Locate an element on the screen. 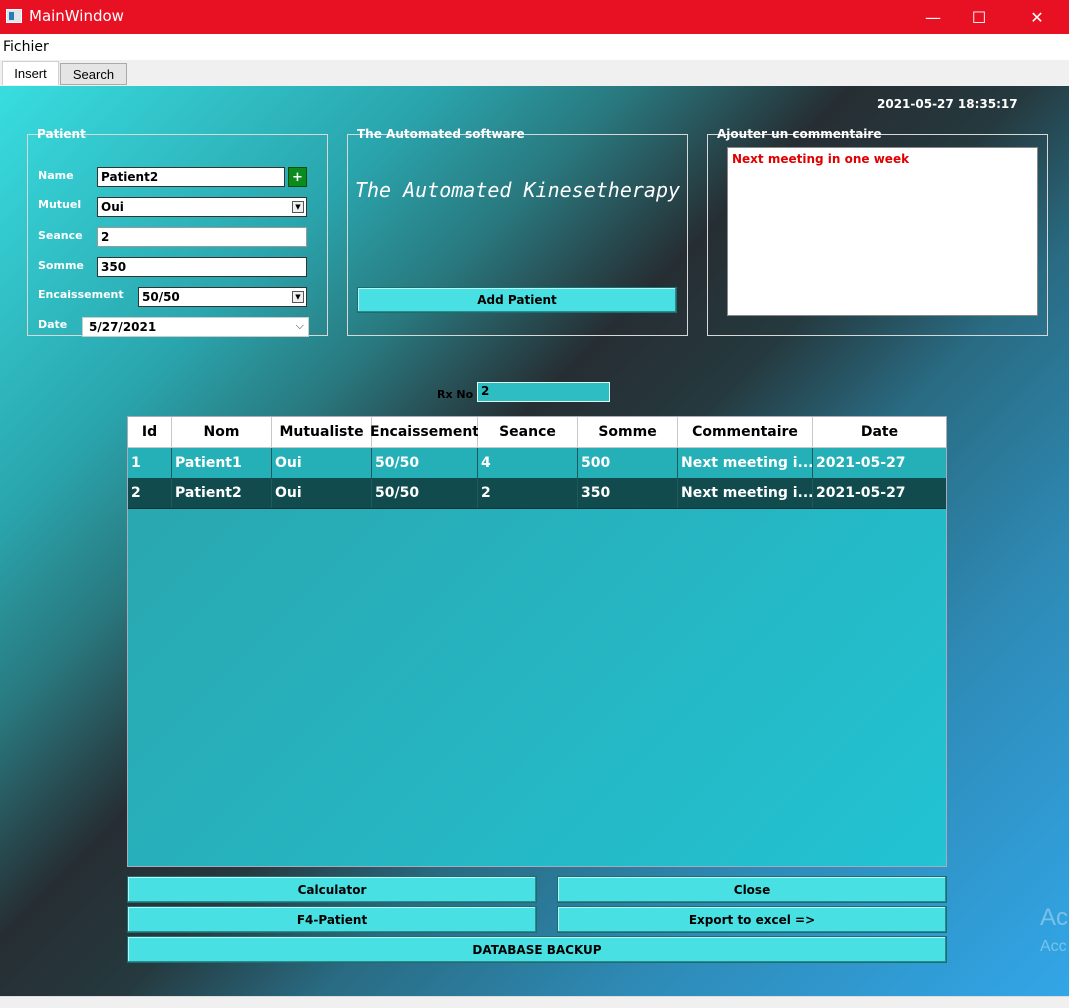  close-window-button: ✕ is located at coordinates (1037, 17).